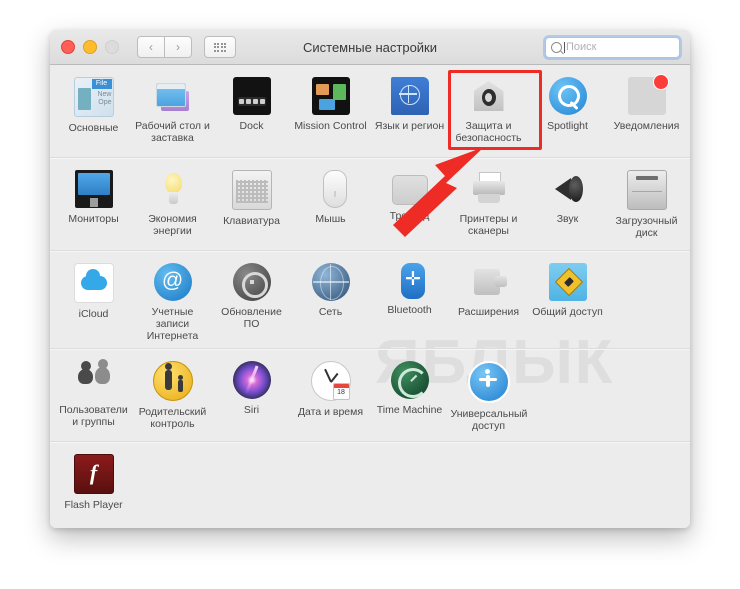 The image size is (740, 589). I want to click on pref-pane-displays: Мониторы, so click(93, 205).